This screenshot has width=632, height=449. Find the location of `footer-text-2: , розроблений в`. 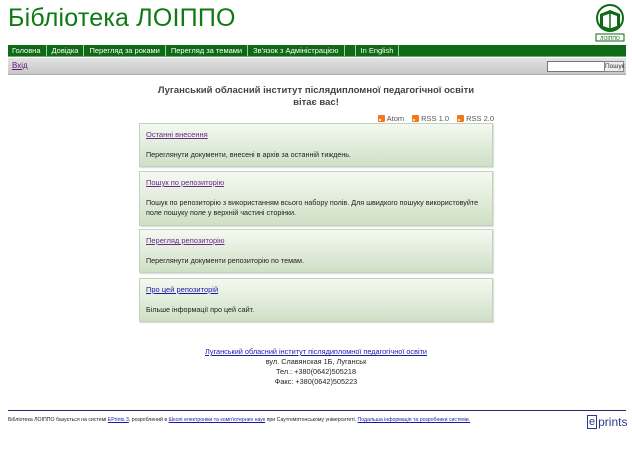

footer-text-2: , розроблений в is located at coordinates (148, 420).